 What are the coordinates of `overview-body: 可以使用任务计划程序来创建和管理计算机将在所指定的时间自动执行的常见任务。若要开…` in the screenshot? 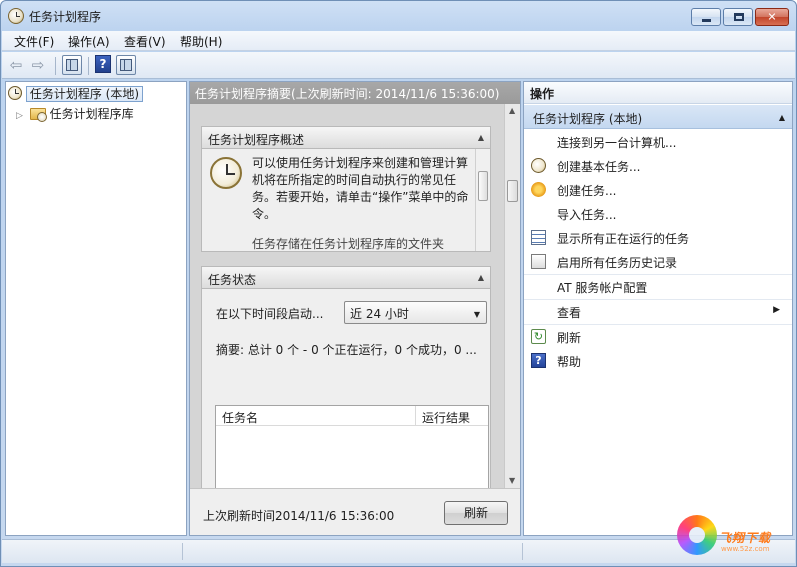 It's located at (346, 200).